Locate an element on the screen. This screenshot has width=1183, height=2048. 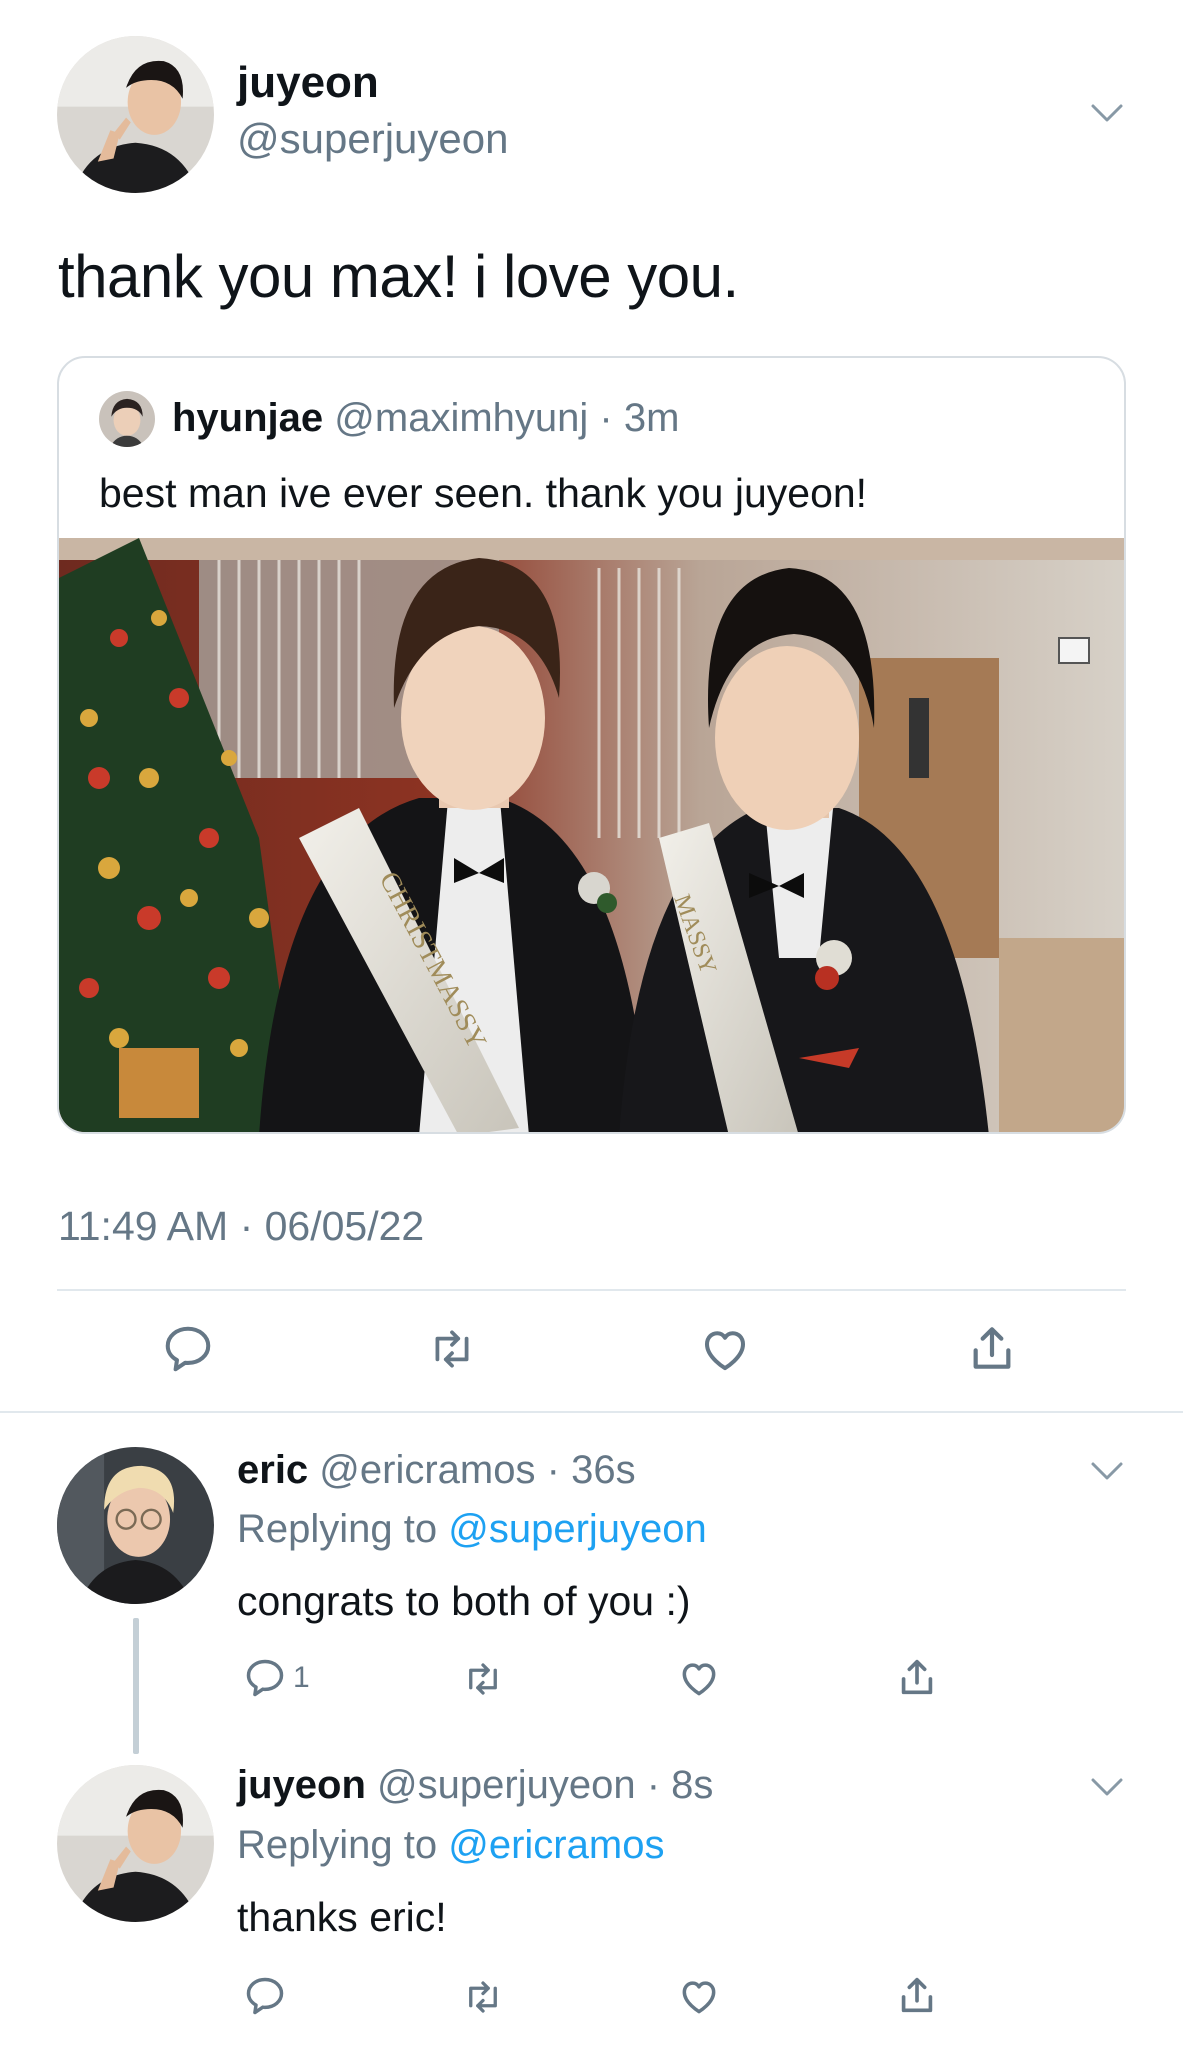
reply-name: juyeon is located at coordinates (301, 1785).